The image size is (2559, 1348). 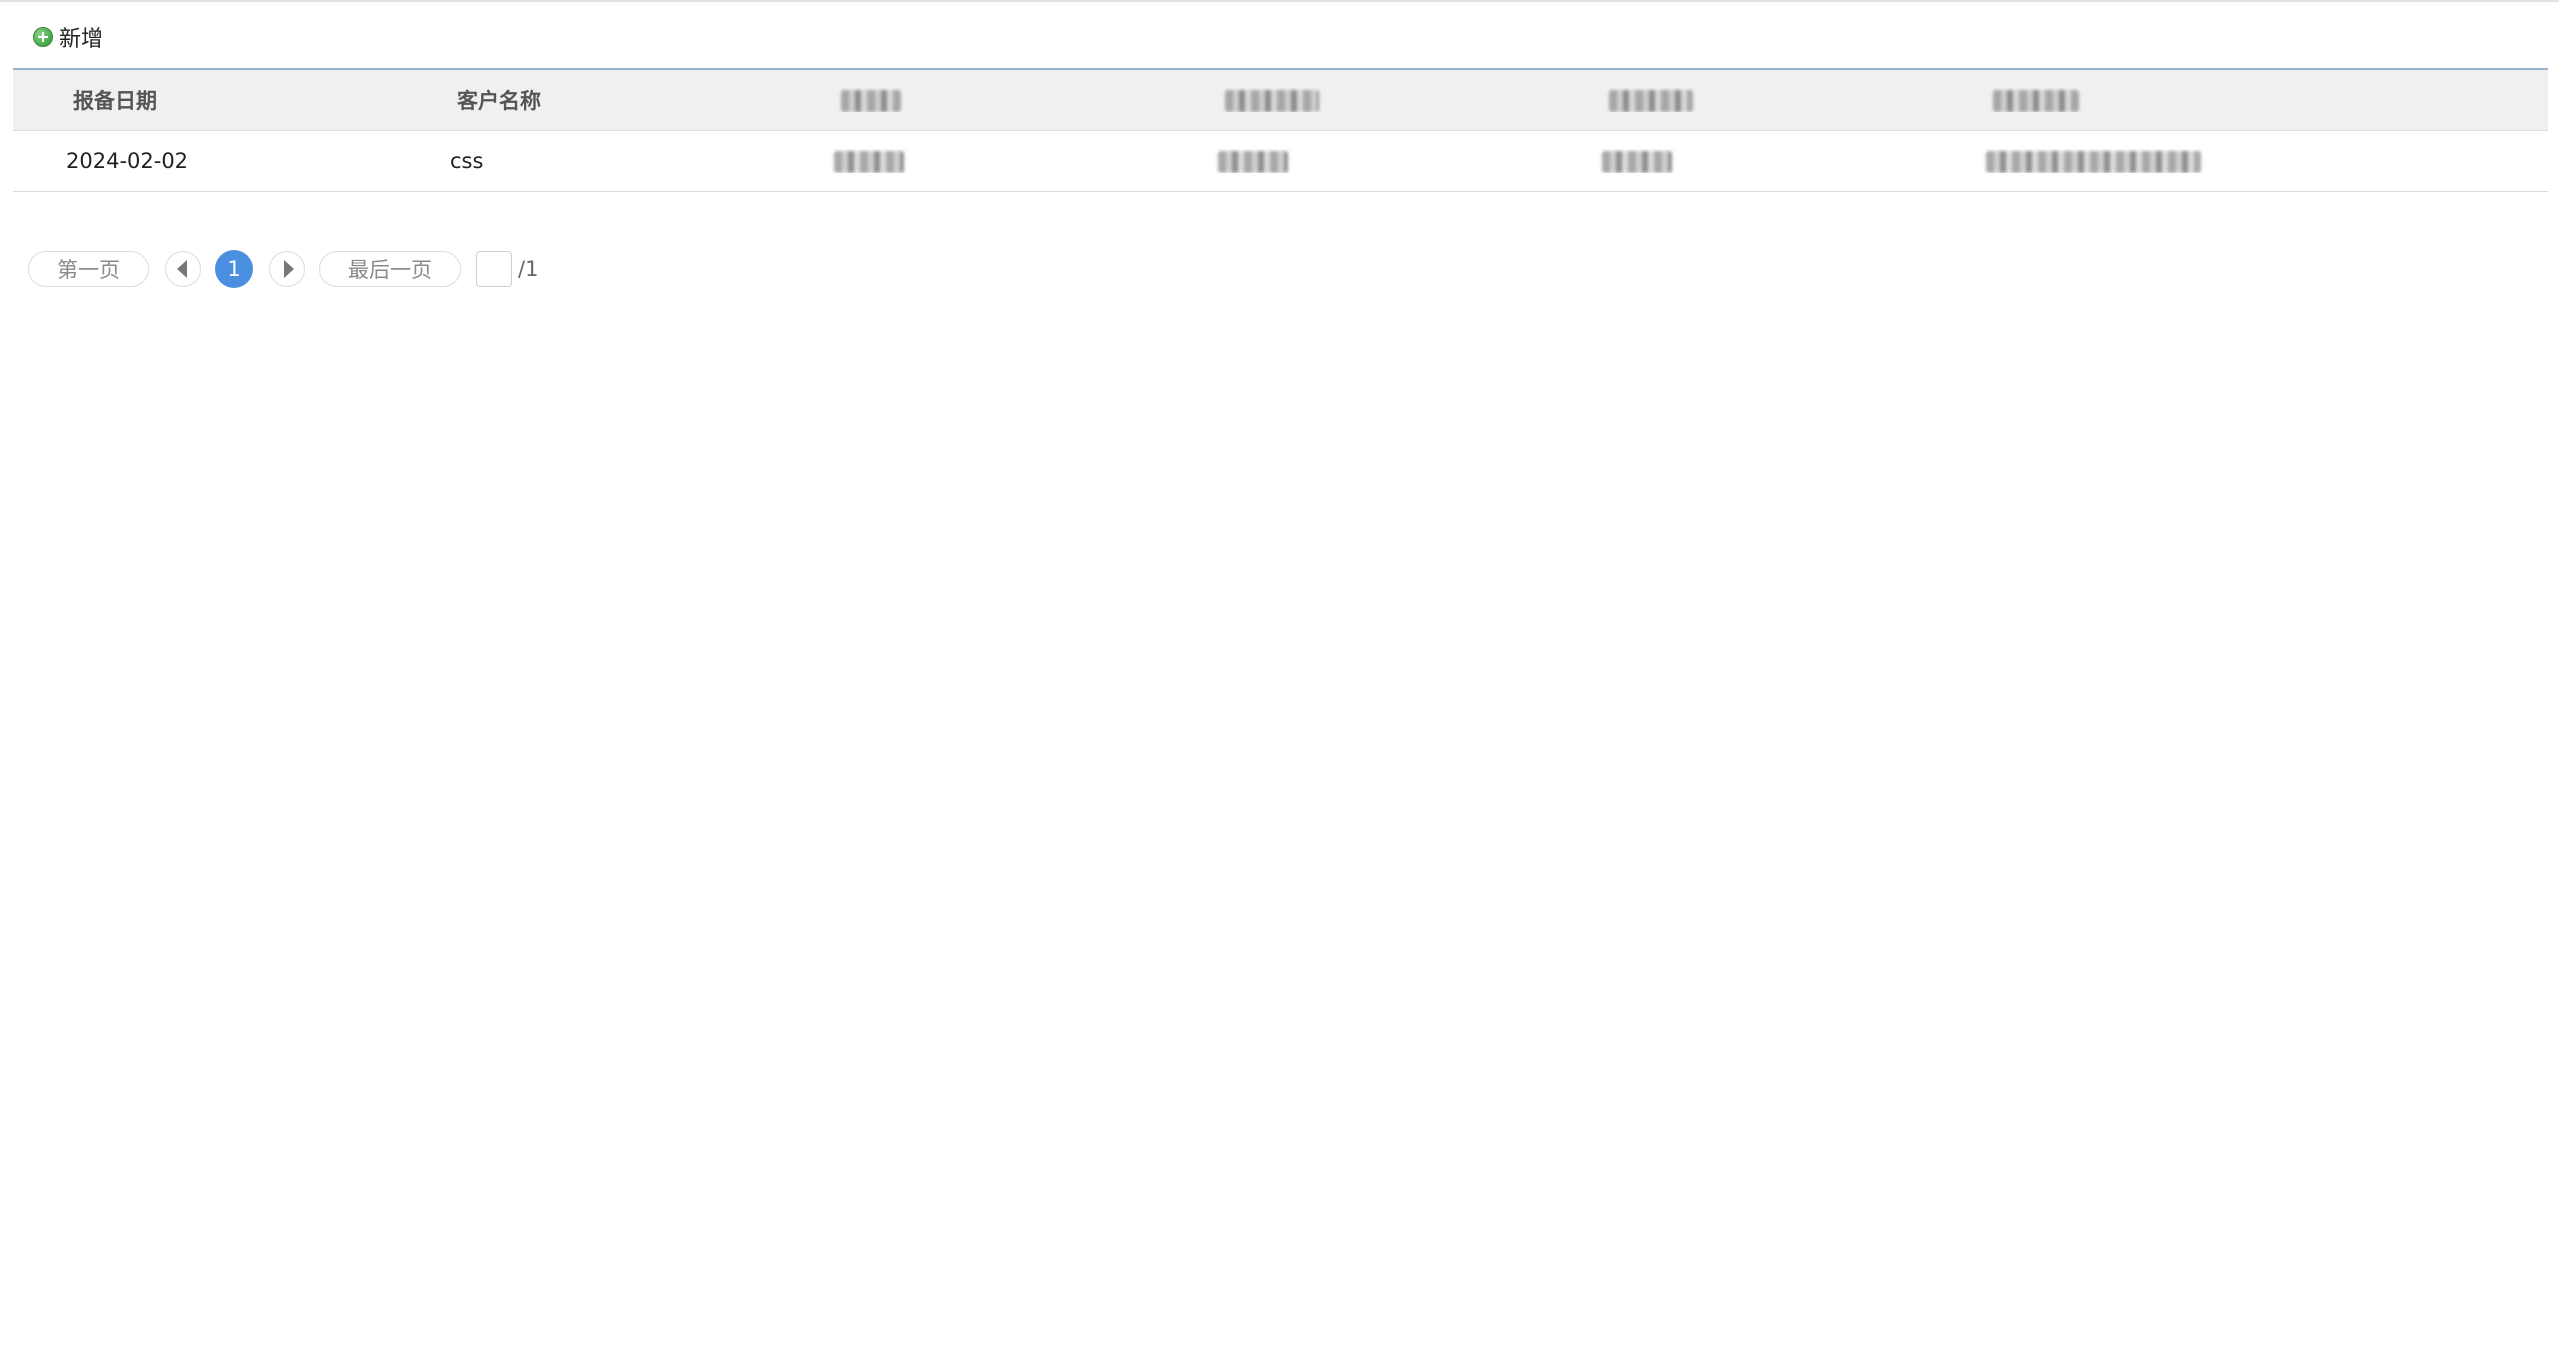 What do you see at coordinates (127, 161) in the screenshot?
I see `cell-report-date: 2024-02-02` at bounding box center [127, 161].